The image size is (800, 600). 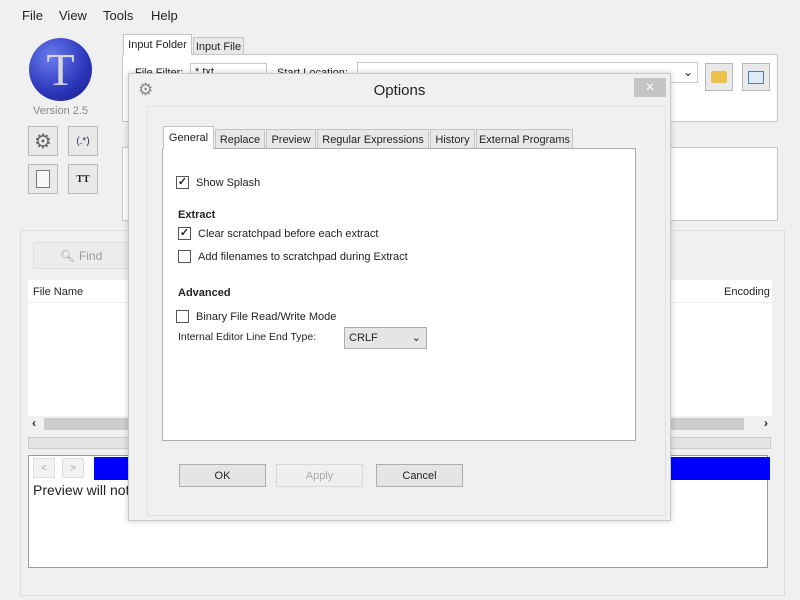 What do you see at coordinates (157, 44) in the screenshot?
I see `tab-input-folder: Input Folder` at bounding box center [157, 44].